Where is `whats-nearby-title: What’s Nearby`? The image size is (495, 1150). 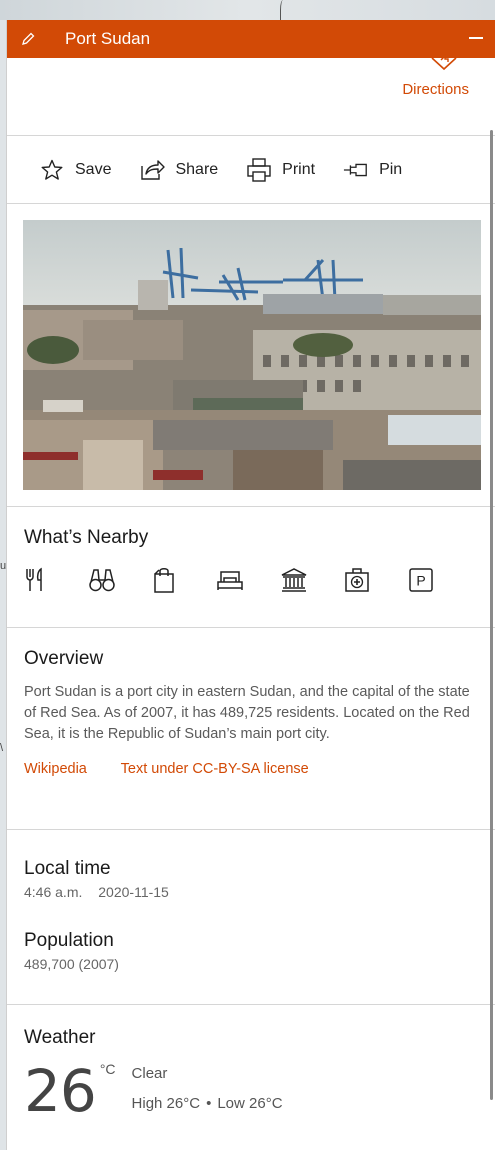
whats-nearby-title: What’s Nearby is located at coordinates (86, 537).